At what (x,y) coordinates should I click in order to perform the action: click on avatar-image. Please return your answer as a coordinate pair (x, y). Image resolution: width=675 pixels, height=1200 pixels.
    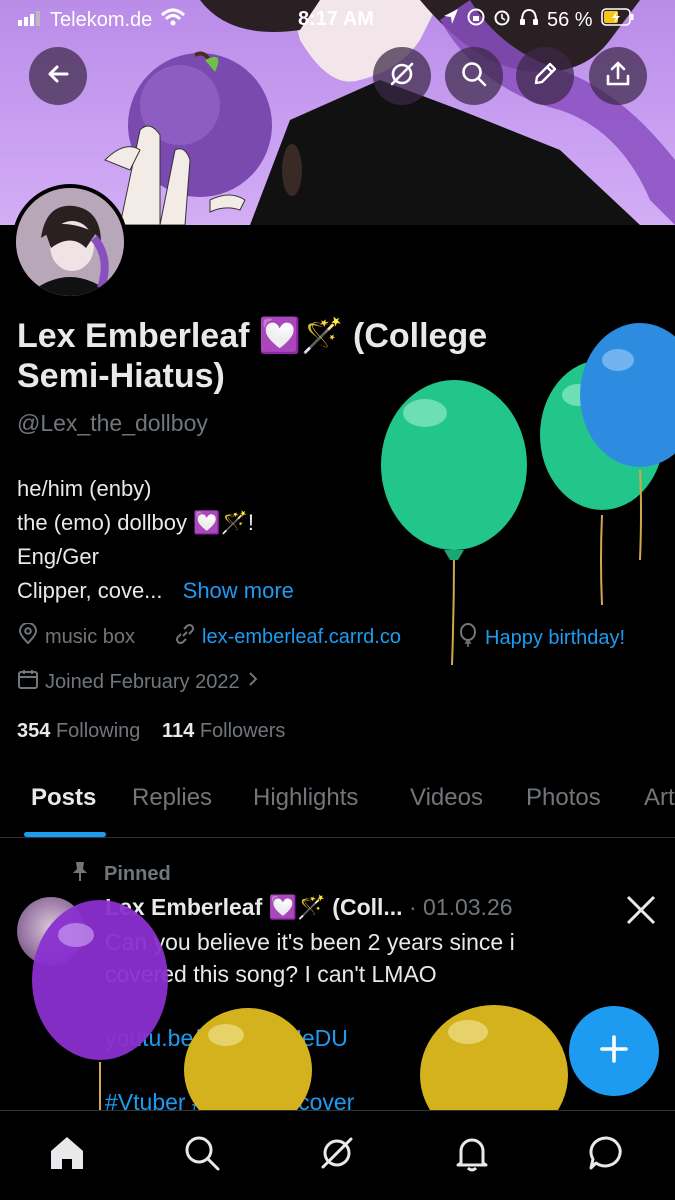
    Looking at the image, I should click on (70, 242).